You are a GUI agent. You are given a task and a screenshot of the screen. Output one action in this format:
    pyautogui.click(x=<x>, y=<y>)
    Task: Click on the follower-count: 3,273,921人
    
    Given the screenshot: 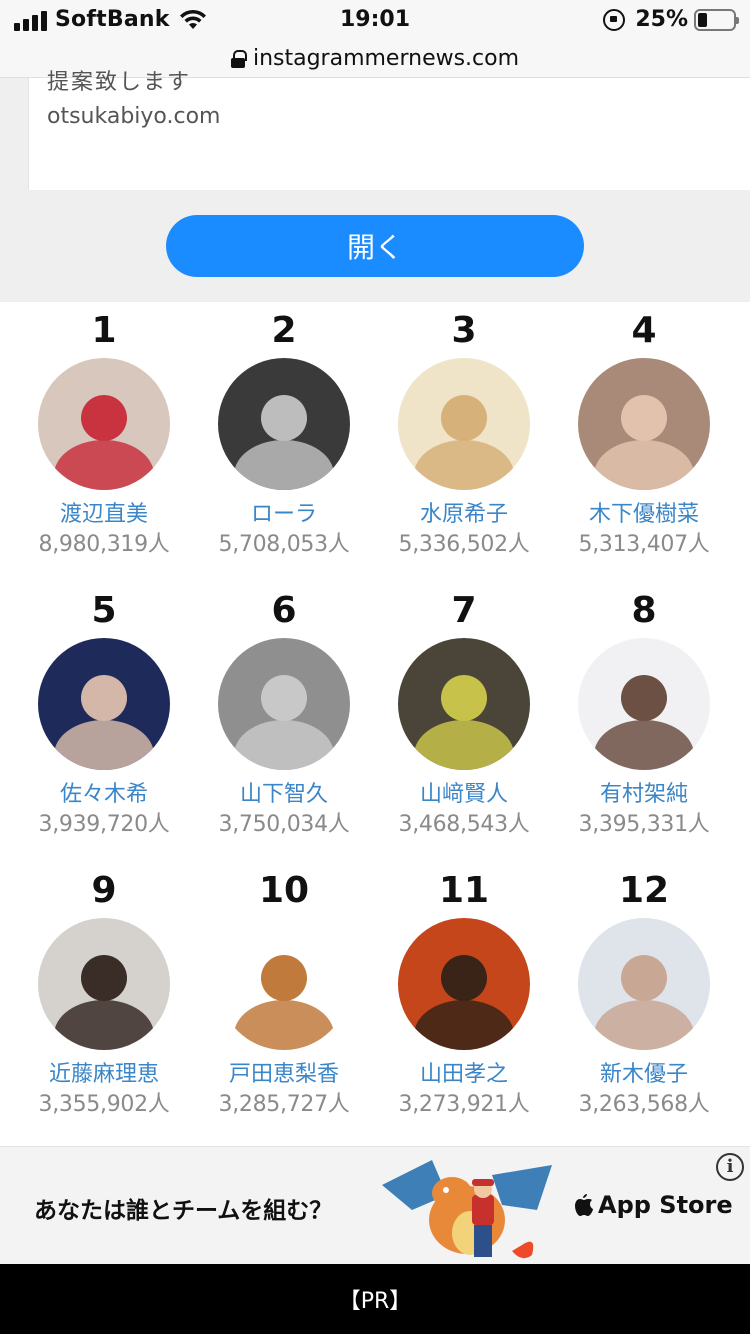 What is the action you would take?
    pyautogui.click(x=464, y=1104)
    